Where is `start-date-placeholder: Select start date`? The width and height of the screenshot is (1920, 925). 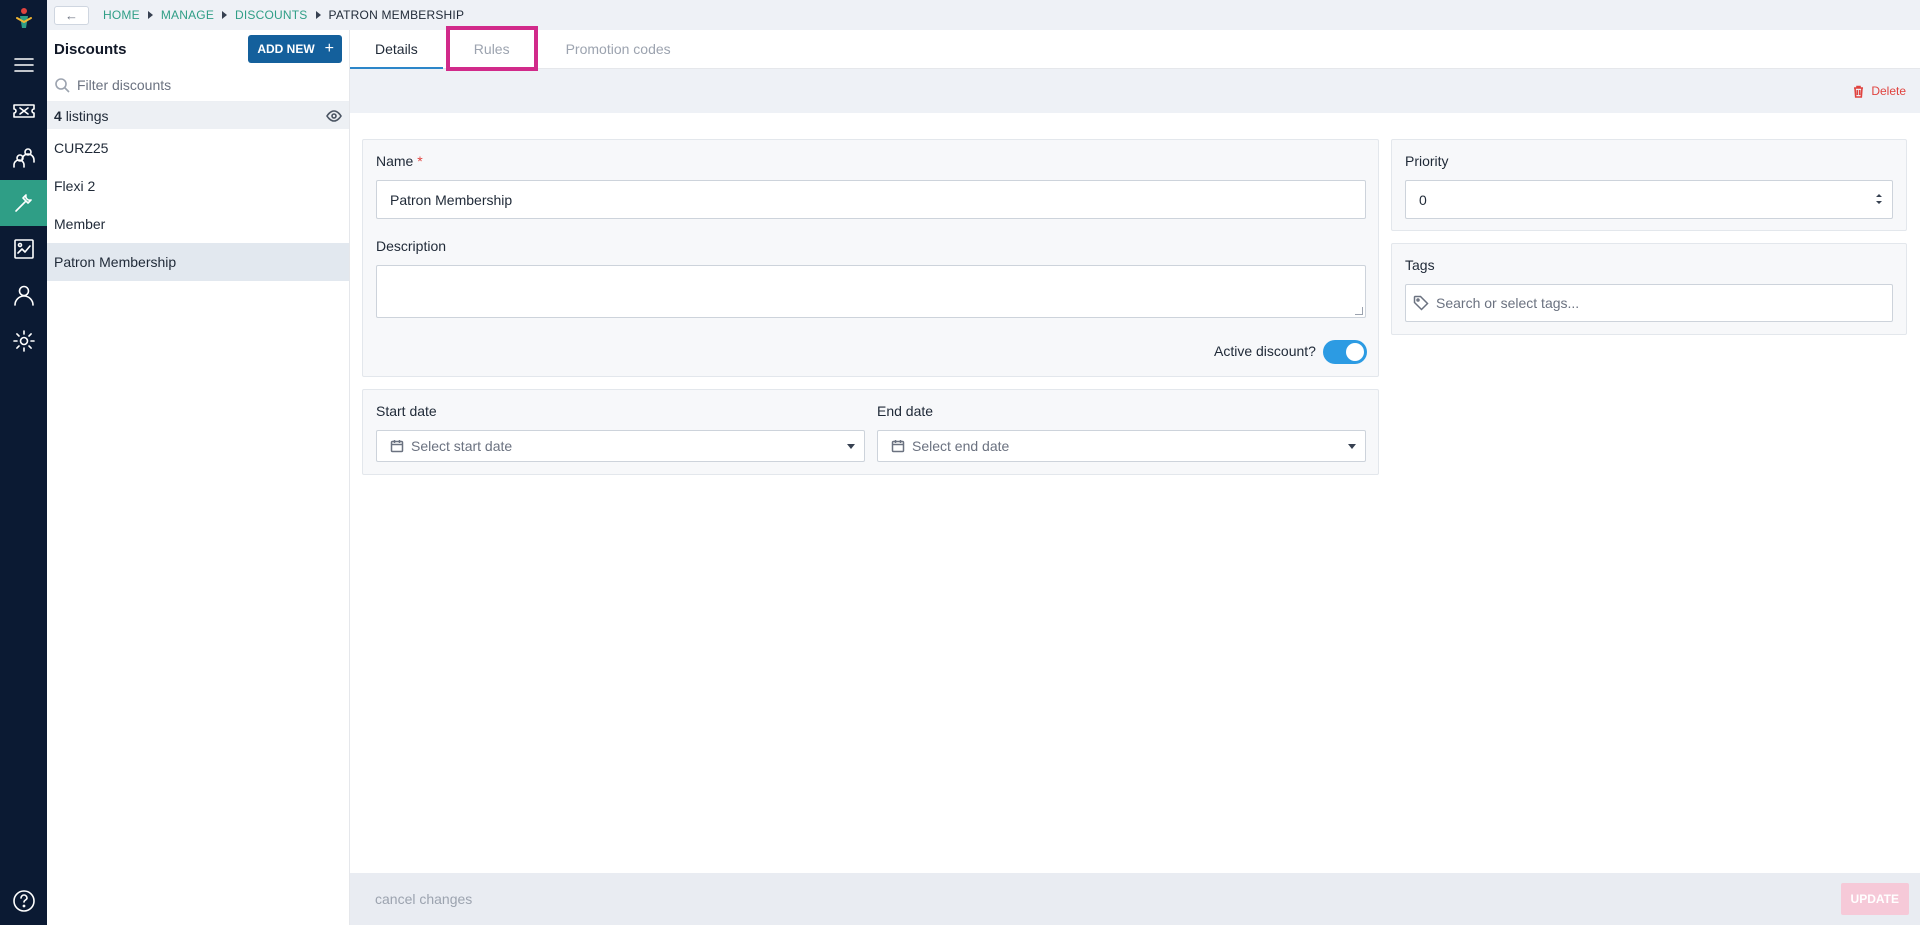
start-date-placeholder: Select start date is located at coordinates (462, 446).